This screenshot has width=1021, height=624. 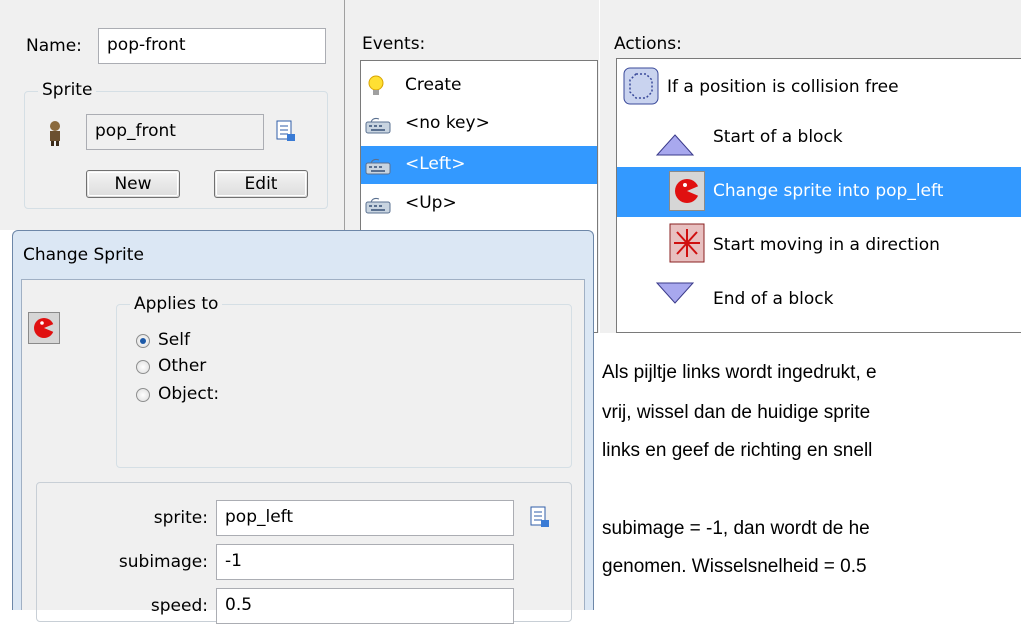 What do you see at coordinates (286, 131) in the screenshot?
I see `sprite-menu-icon` at bounding box center [286, 131].